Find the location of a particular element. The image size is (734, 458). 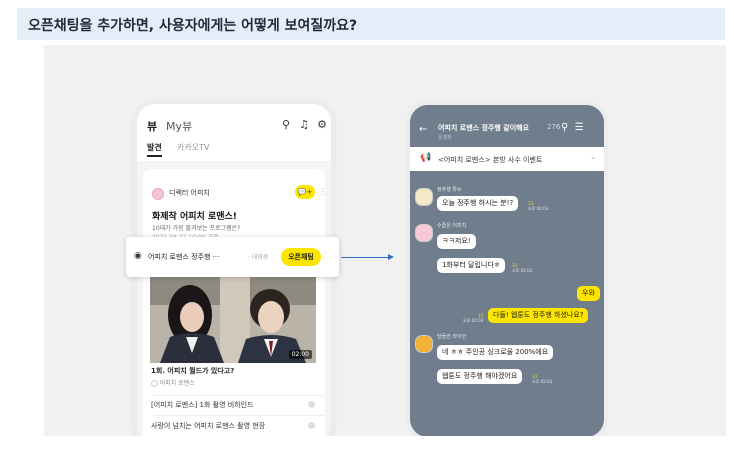

list-item: [어피치 로맨스] 1화 촬영 비하인드 is located at coordinates (202, 405).